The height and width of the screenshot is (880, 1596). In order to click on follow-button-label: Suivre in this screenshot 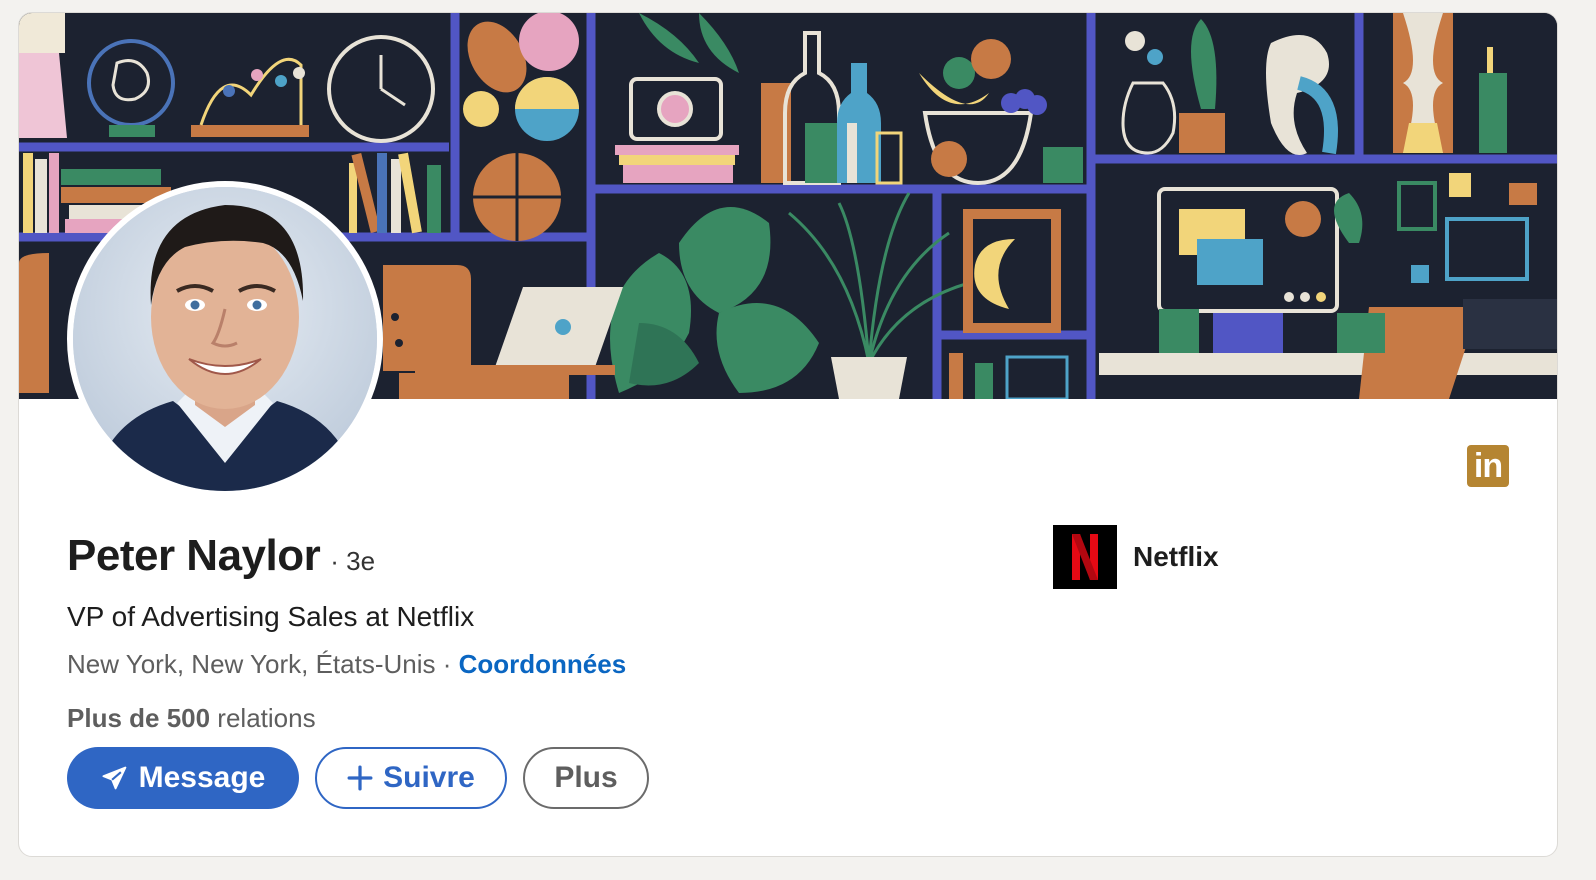, I will do `click(429, 777)`.